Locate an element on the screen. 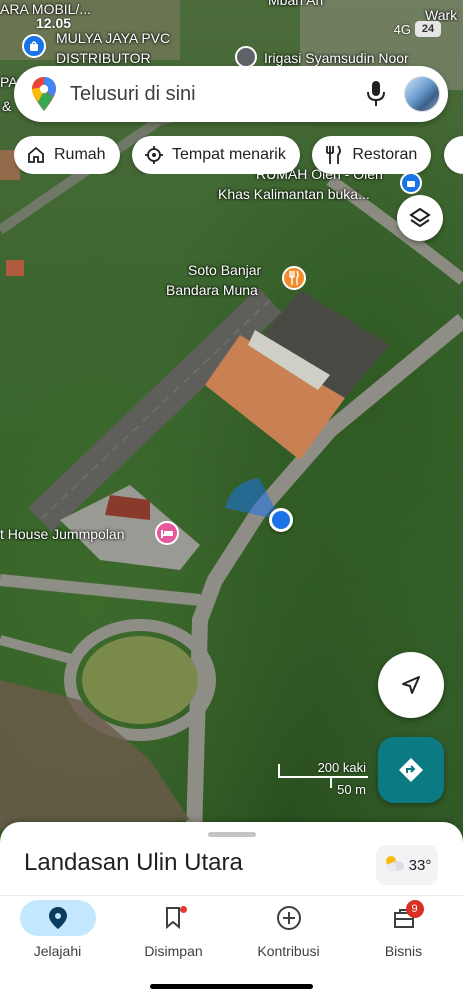 The width and height of the screenshot is (463, 1000). irigasi-pin-icon is located at coordinates (246, 57).